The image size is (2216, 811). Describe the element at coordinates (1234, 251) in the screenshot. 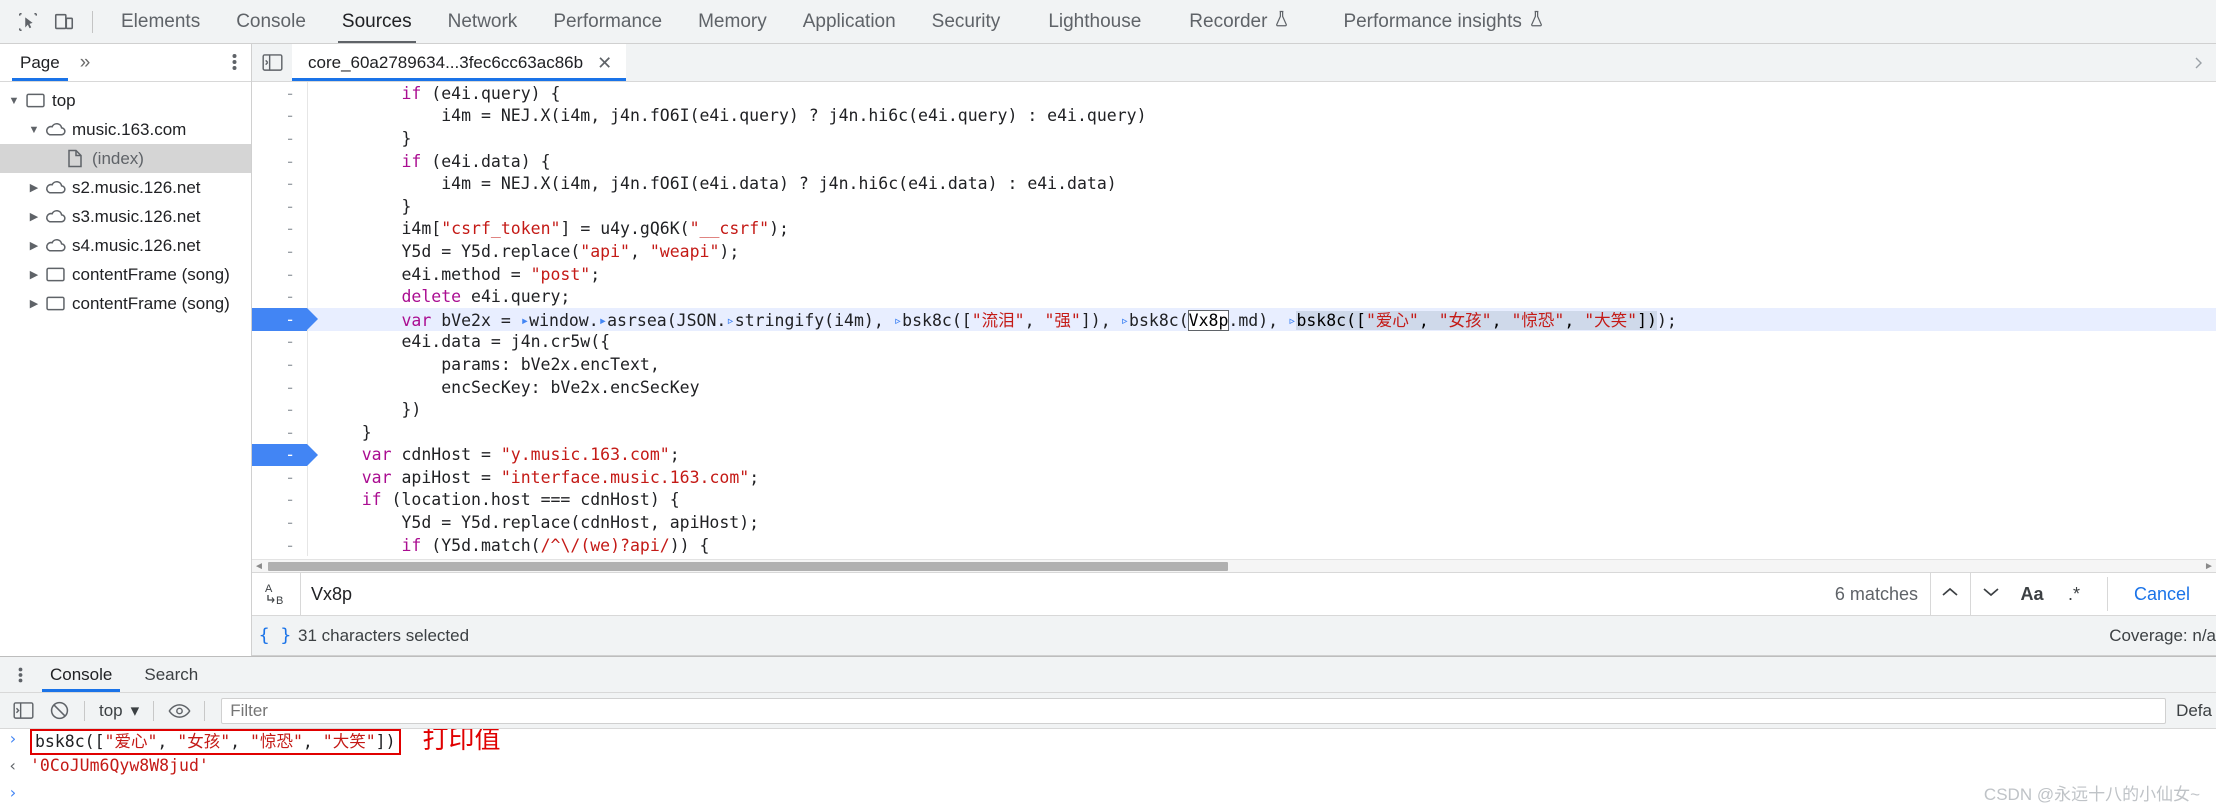

I see `code-line: - Y5d = Y5d.replace("api", "weapi");` at that location.